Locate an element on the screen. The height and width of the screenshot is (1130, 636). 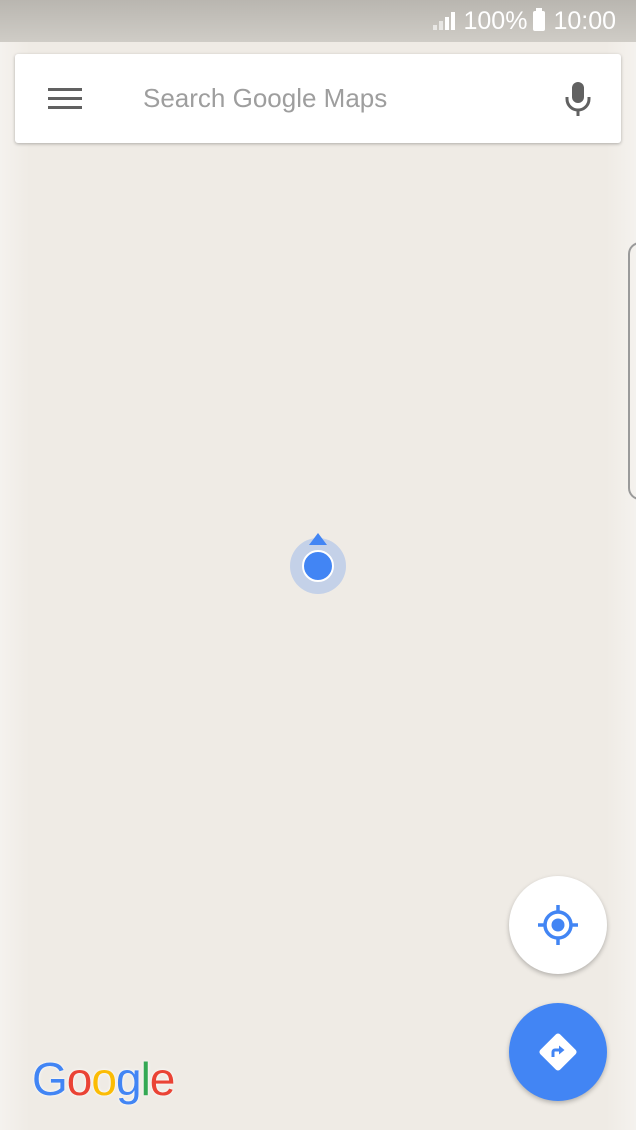
edge-panel-handle is located at coordinates (632, 371).